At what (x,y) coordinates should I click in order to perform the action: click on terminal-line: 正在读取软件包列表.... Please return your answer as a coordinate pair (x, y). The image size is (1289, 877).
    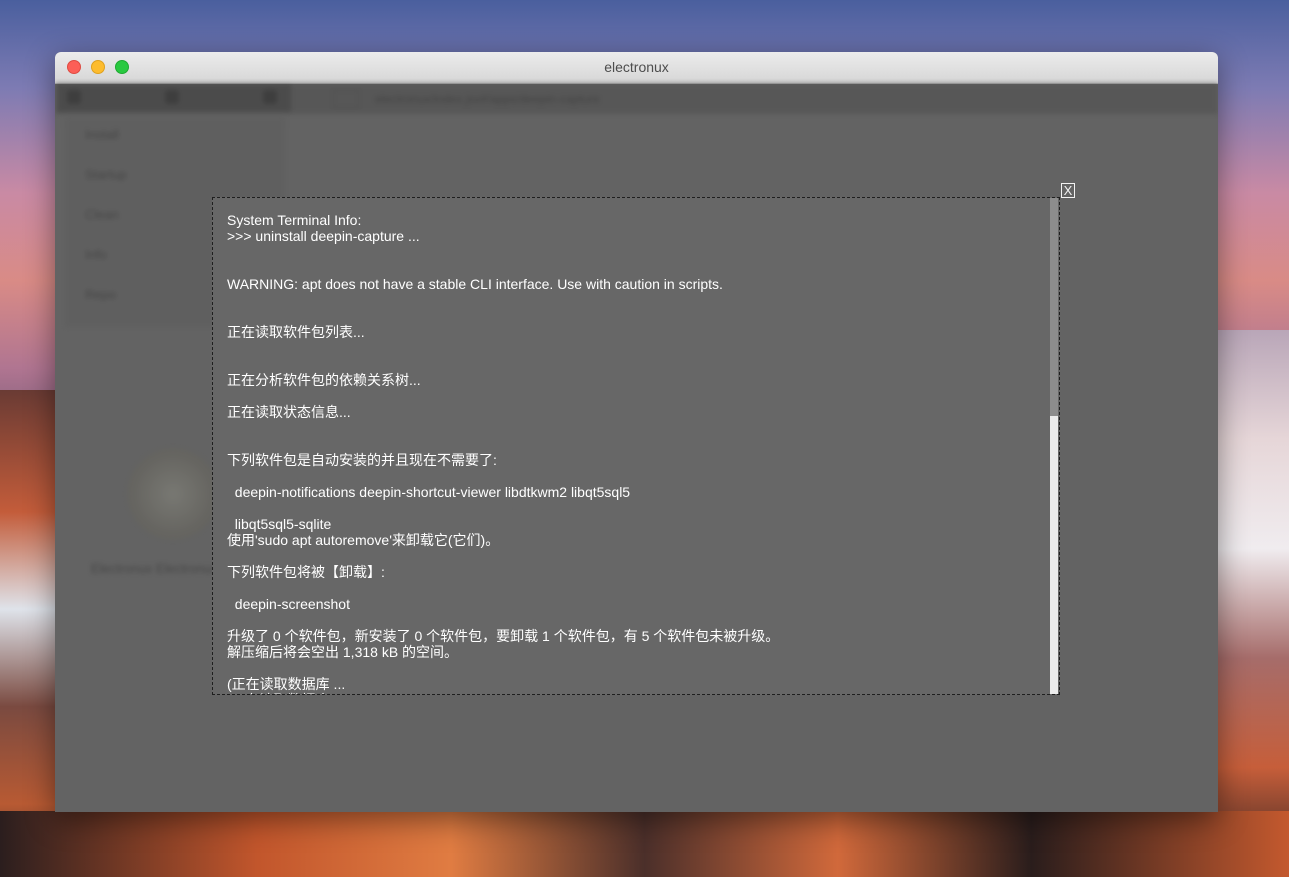
    Looking at the image, I should click on (296, 332).